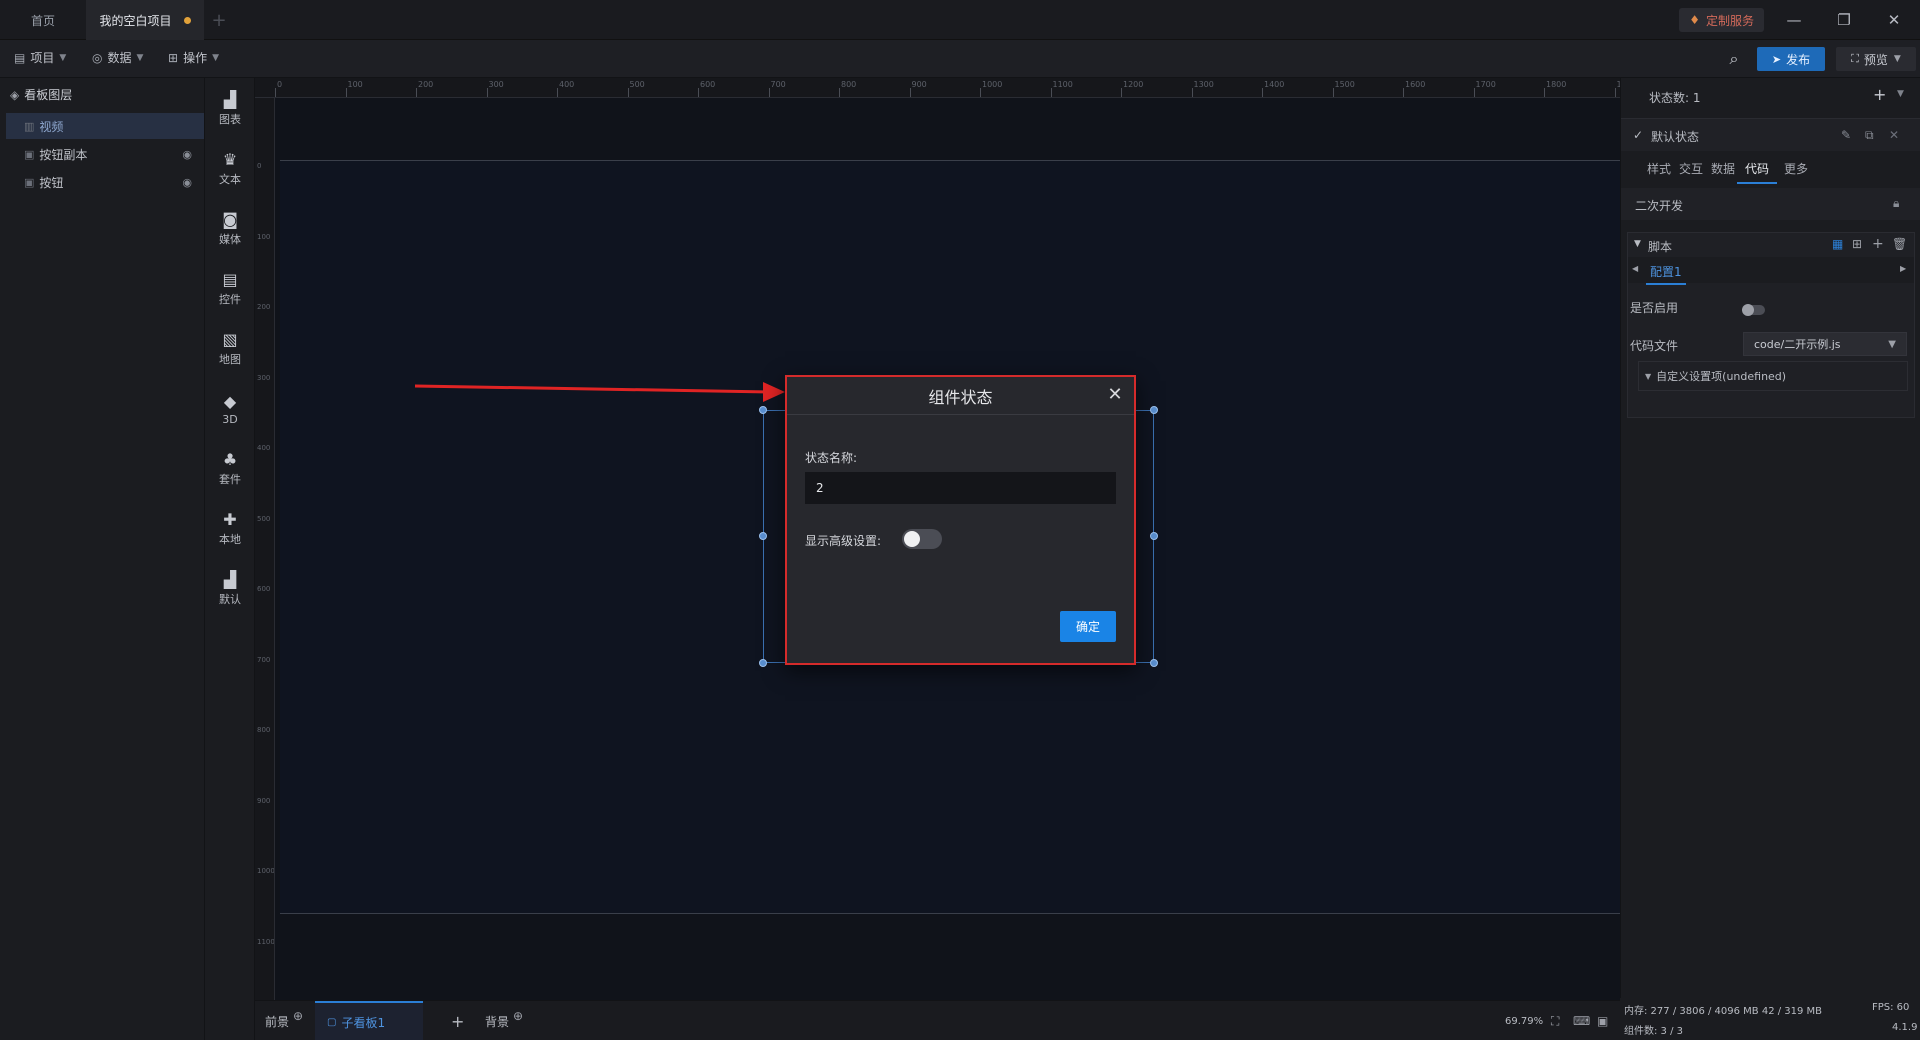  Describe the element at coordinates (960, 20) in the screenshot. I see `title-bar: 首页 我的空白项目 + ♦ 定制服务 — ❐ ✕` at that location.